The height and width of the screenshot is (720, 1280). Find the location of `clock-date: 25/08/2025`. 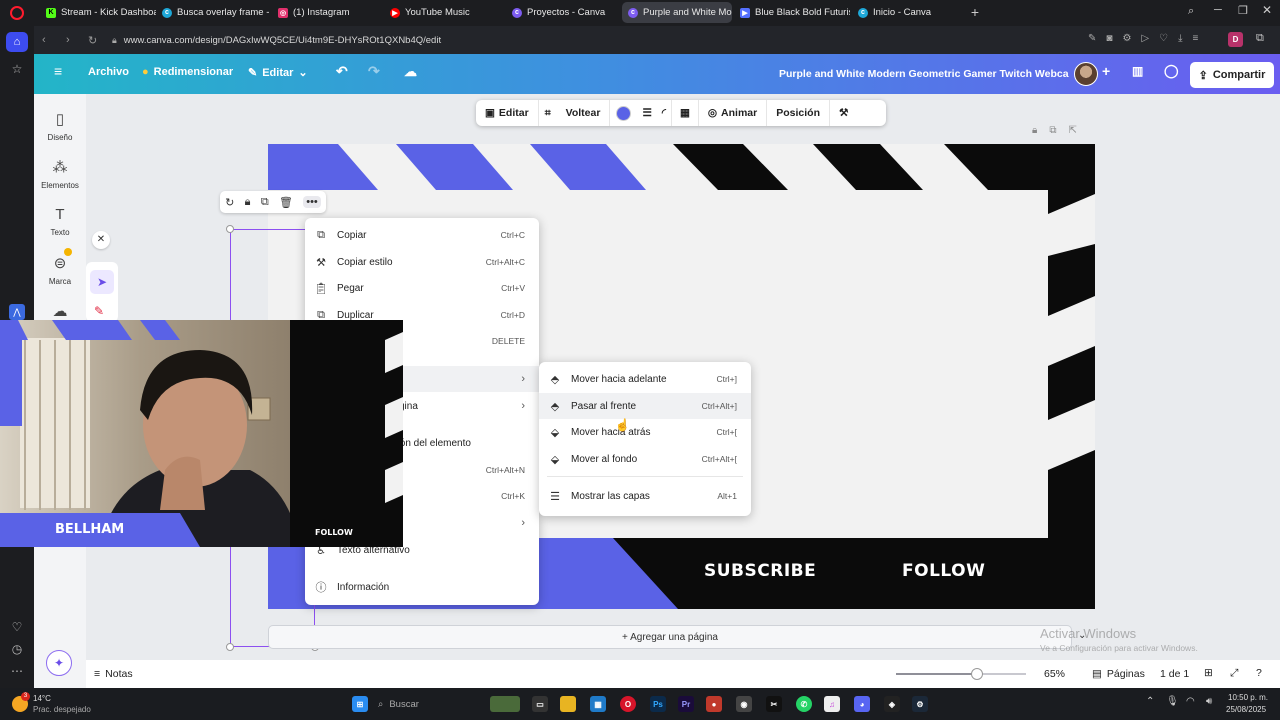

clock-date: 25/08/2025 is located at coordinates (1246, 709).